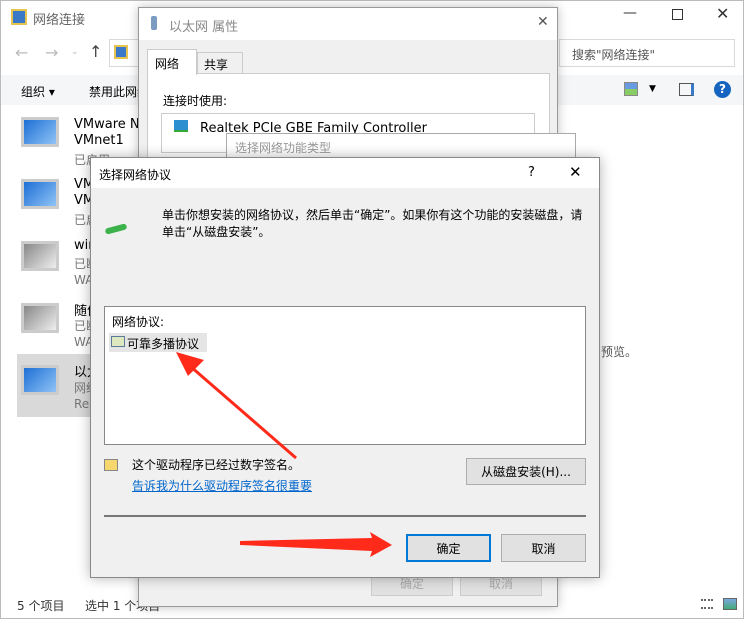  Describe the element at coordinates (236, 406) in the screenshot. I see `arrow-to-protocol` at that location.